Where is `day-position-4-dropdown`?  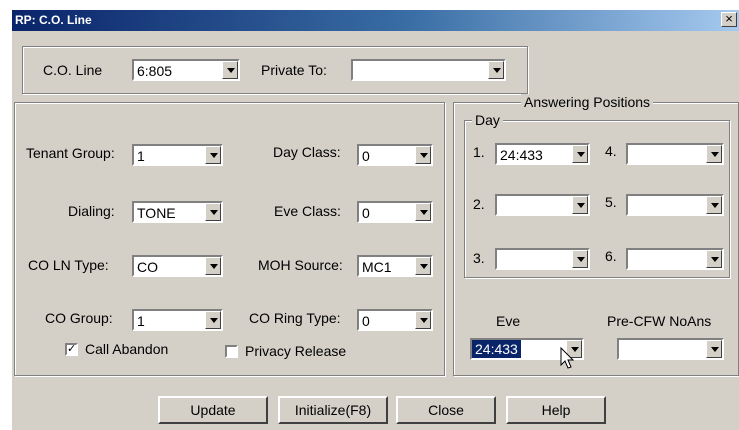
day-position-4-dropdown is located at coordinates (675, 154).